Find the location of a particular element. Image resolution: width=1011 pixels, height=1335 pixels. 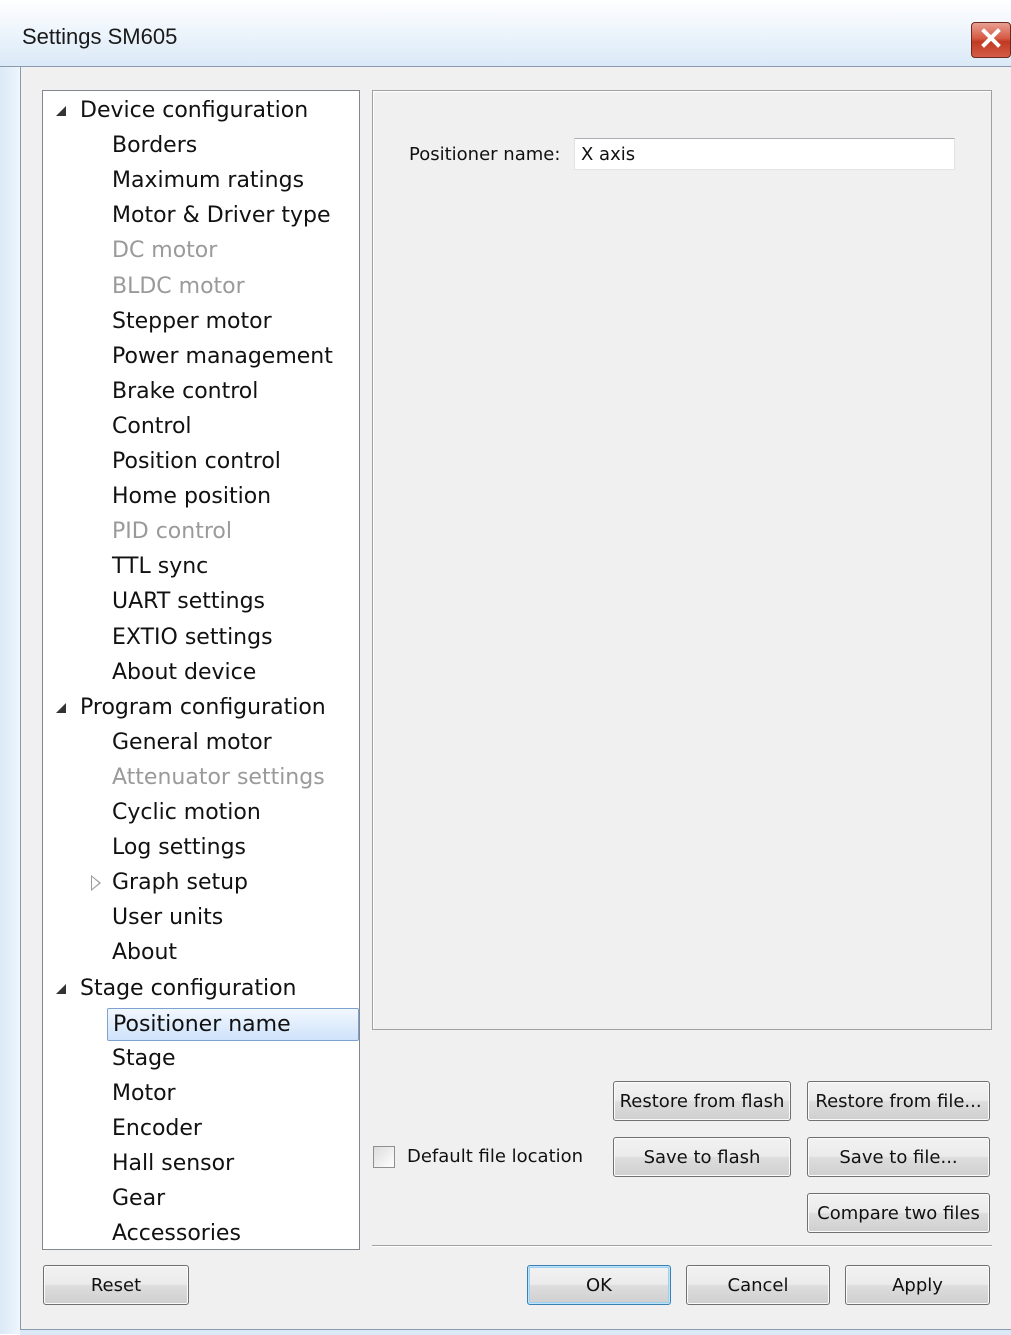

close-button is located at coordinates (991, 40).